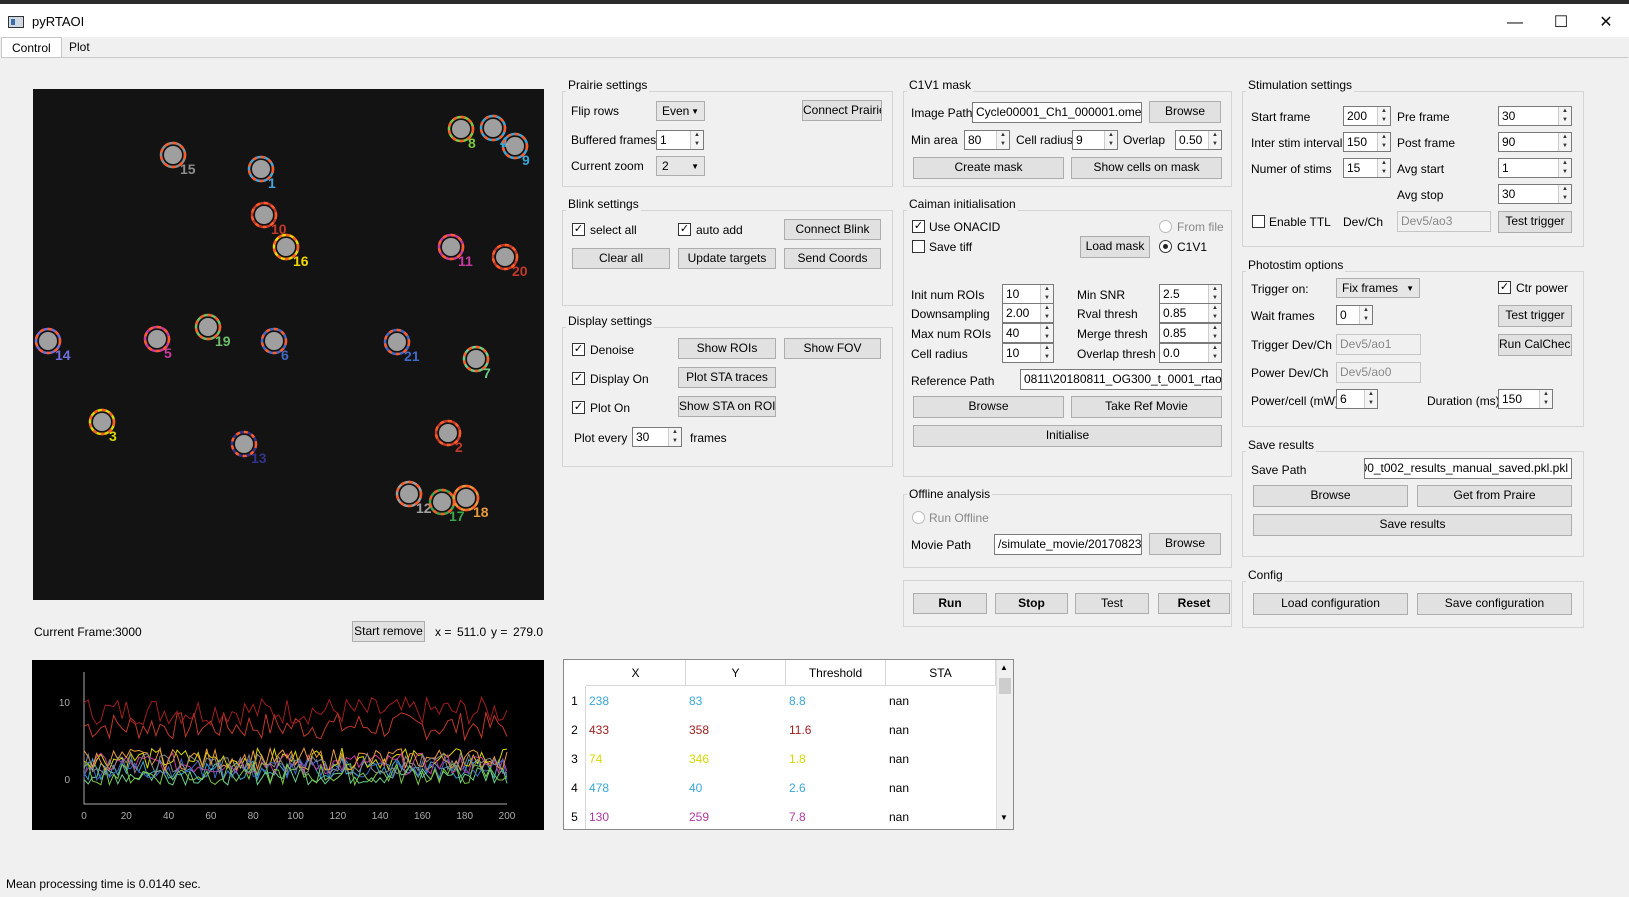 This screenshot has height=897, width=1629. What do you see at coordinates (1121, 379) in the screenshot?
I see `reference-path-input: 0811\20180811_OG300_t_0001_rtaoi.tif` at bounding box center [1121, 379].